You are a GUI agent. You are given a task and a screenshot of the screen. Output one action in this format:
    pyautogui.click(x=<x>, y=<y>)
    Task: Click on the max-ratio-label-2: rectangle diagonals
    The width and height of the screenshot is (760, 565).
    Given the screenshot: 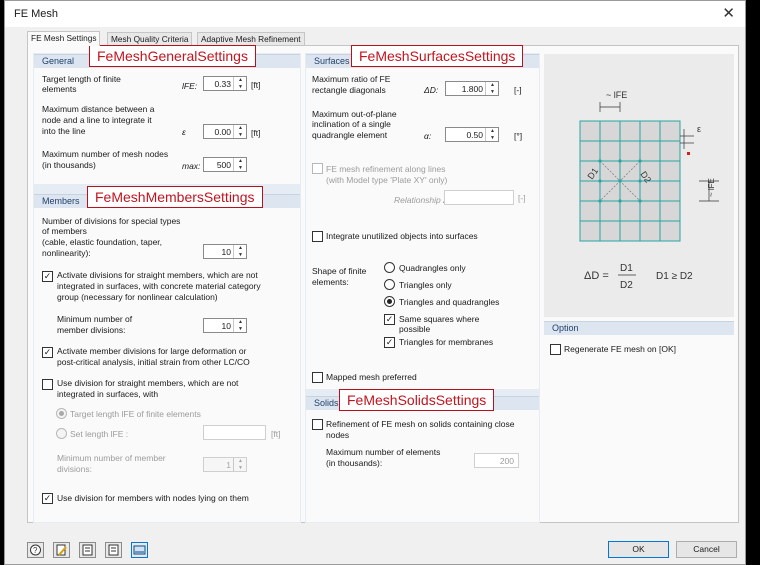 What is the action you would take?
    pyautogui.click(x=349, y=90)
    